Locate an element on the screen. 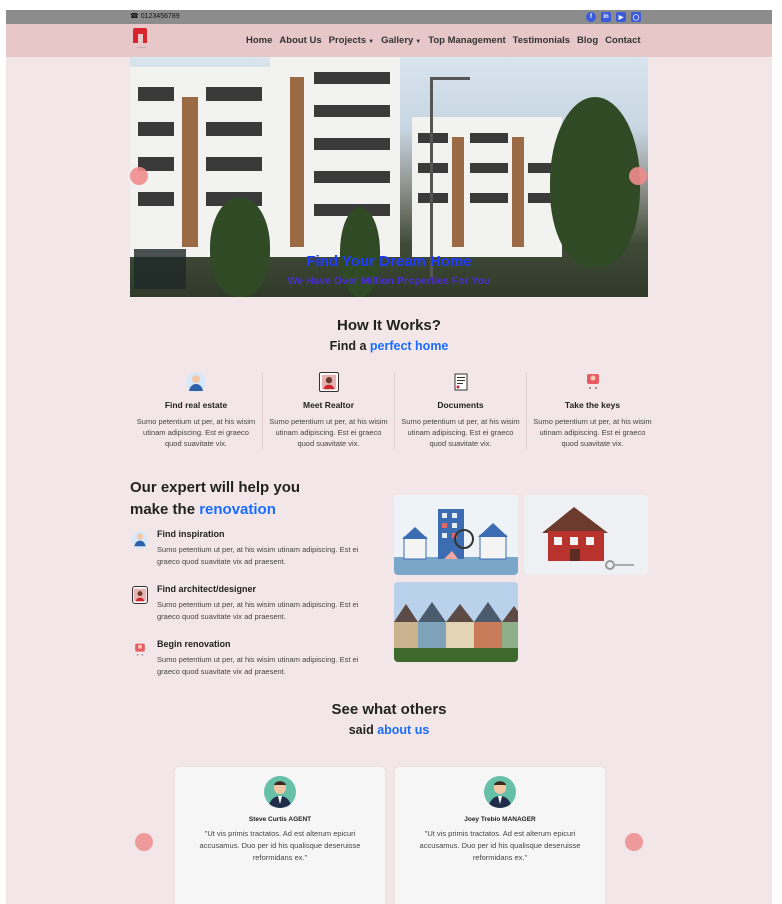  feature-title: Begin renovation is located at coordinates (194, 644).